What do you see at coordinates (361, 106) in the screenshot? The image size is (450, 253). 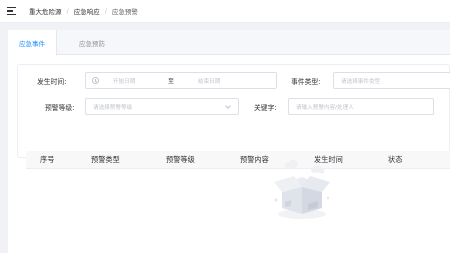 I see `keyword-input: 请输入预警内容/处理人` at bounding box center [361, 106].